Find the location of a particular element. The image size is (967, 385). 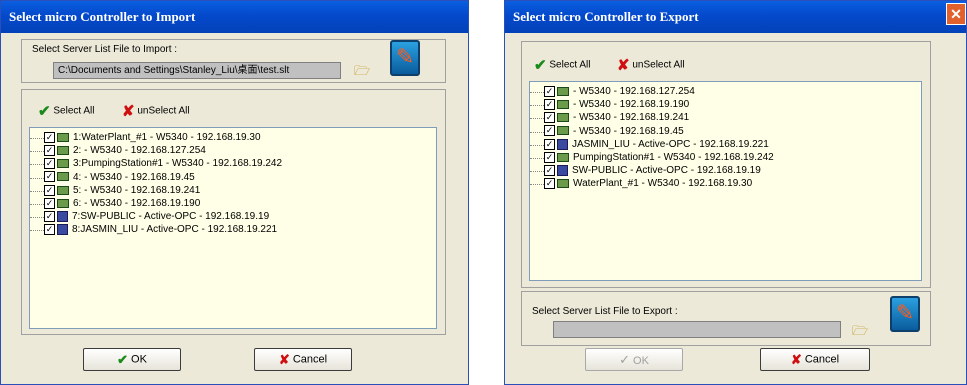

cross-icon: ✘ is located at coordinates (623, 65).